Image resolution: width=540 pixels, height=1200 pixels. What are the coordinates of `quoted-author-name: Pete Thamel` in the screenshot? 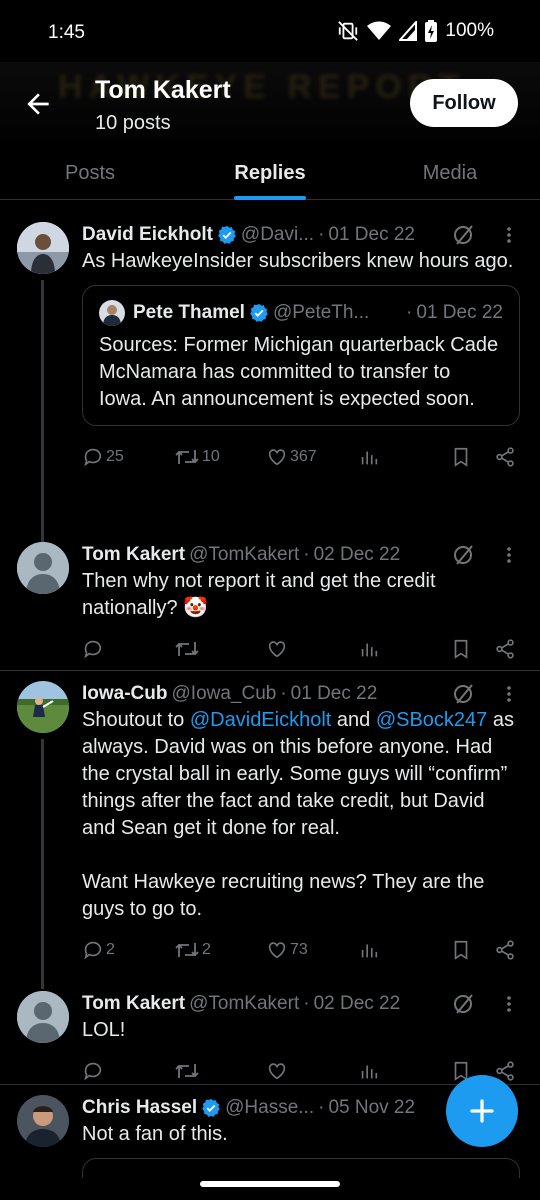 It's located at (189, 312).